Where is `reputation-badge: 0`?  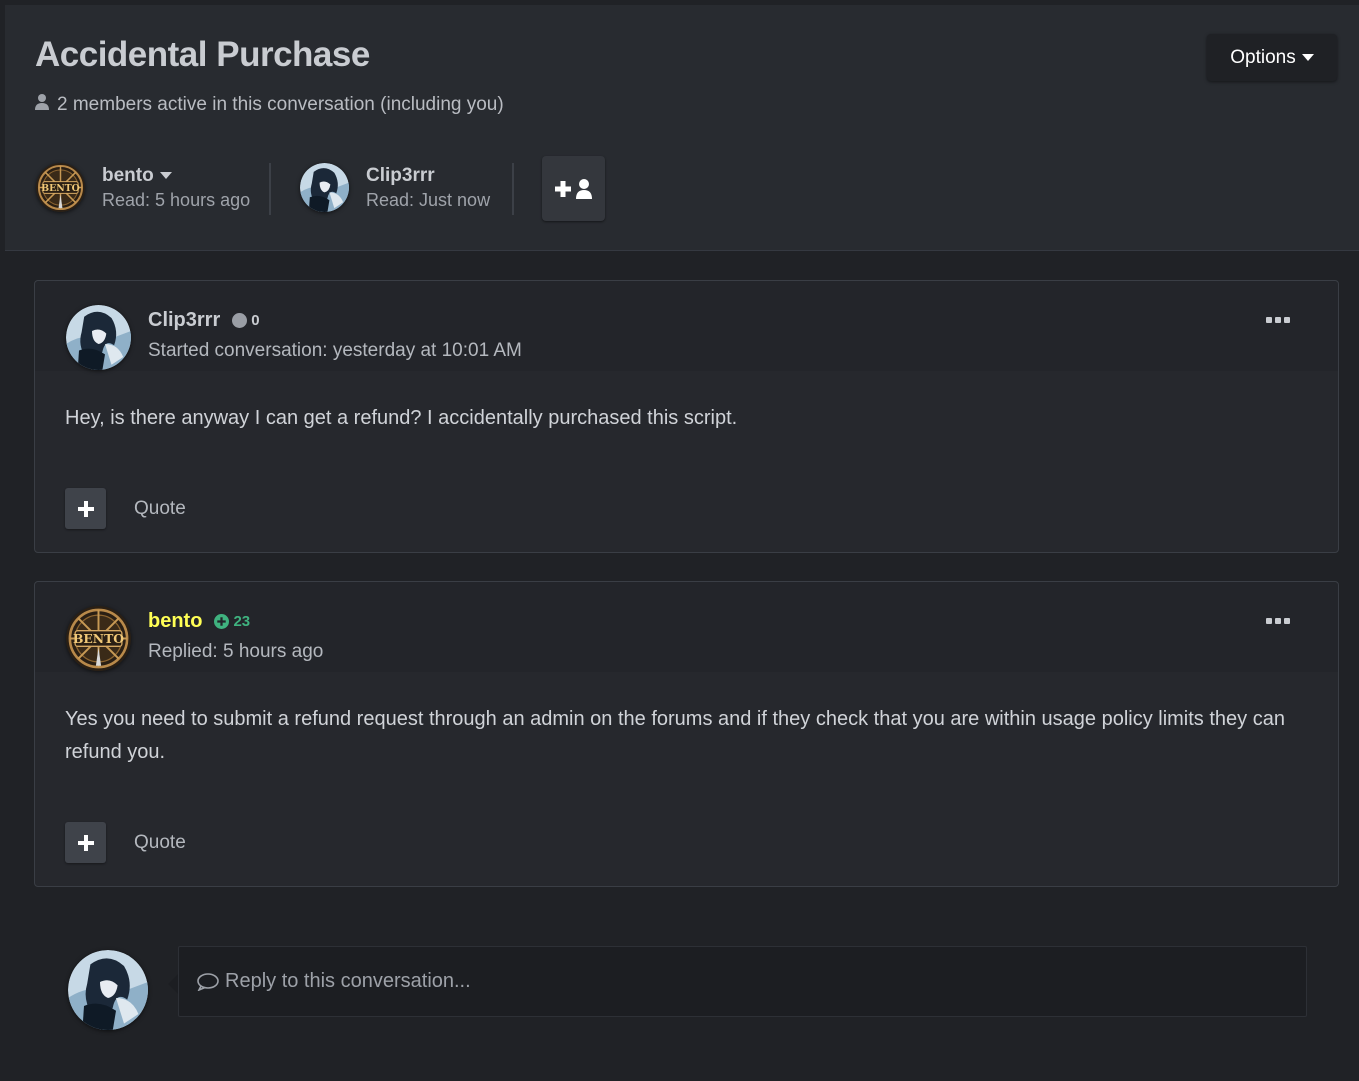 reputation-badge: 0 is located at coordinates (246, 320).